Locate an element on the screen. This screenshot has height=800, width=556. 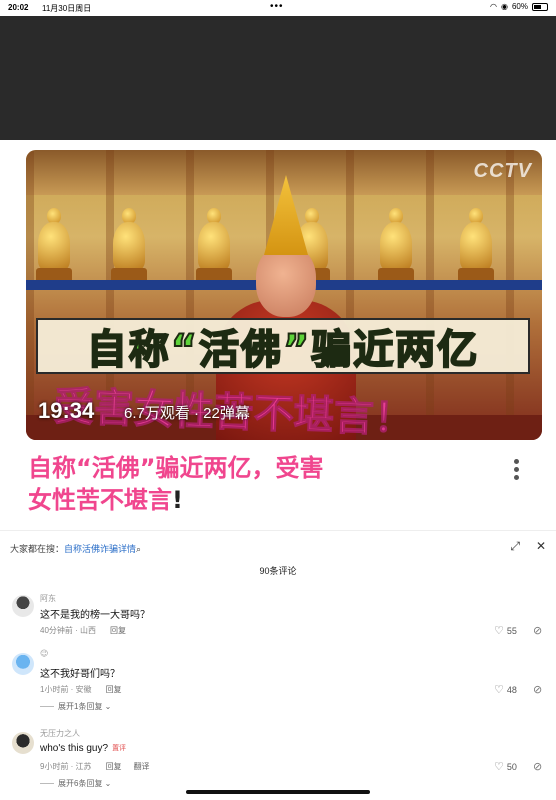
status-date: 11月30日周日 is located at coordinates (67, 8).